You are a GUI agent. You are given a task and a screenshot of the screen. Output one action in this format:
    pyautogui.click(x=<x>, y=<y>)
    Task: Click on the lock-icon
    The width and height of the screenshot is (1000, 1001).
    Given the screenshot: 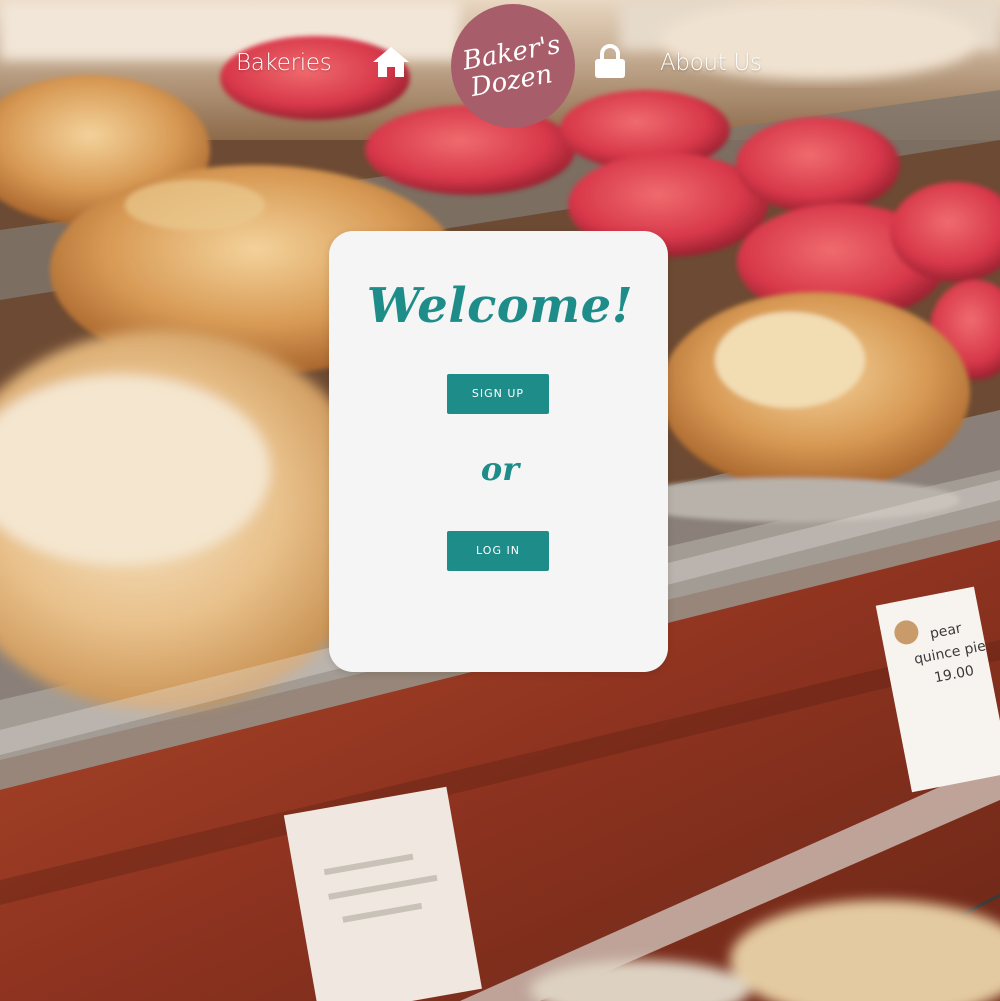 What is the action you would take?
    pyautogui.click(x=610, y=62)
    